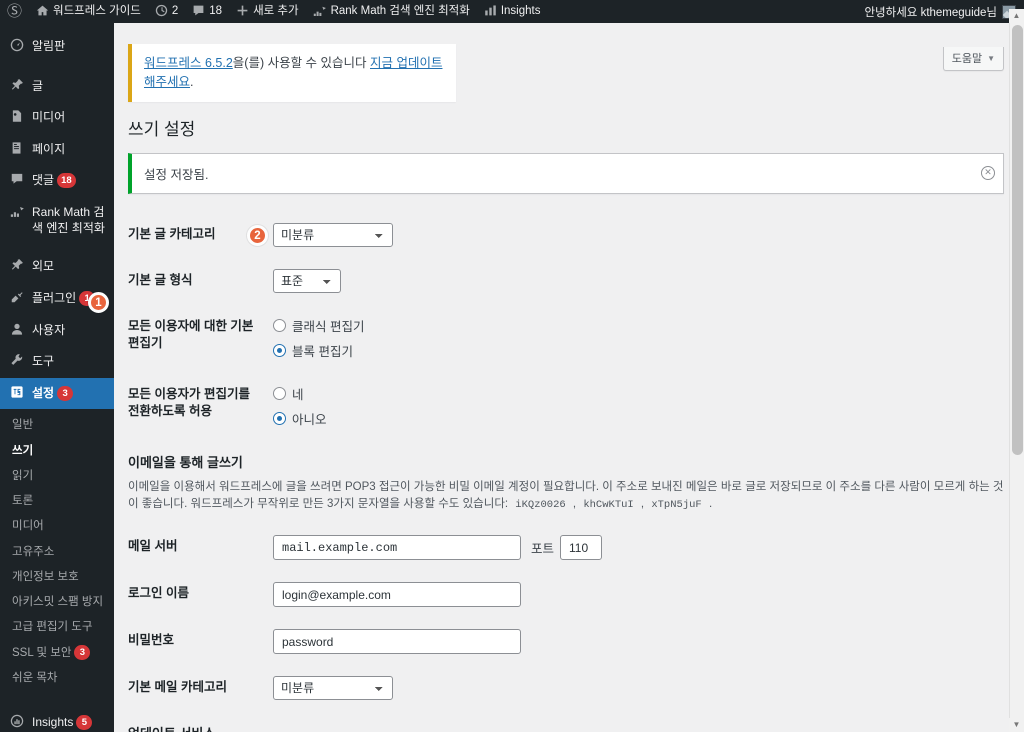  I want to click on scrollbar-up-arrow-icon: ▲, so click(1016, 16).